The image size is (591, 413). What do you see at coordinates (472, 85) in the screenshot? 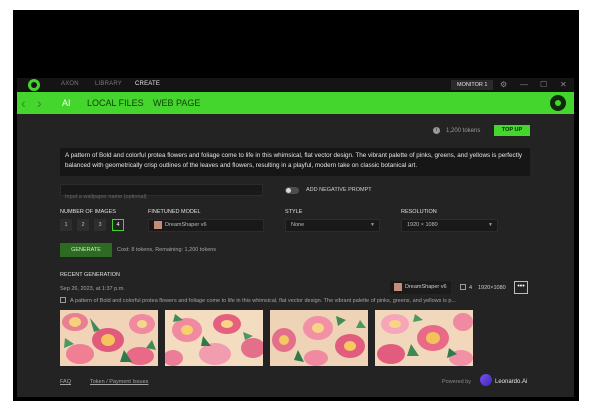
I see `monitor-selector: MONITOR 1` at bounding box center [472, 85].